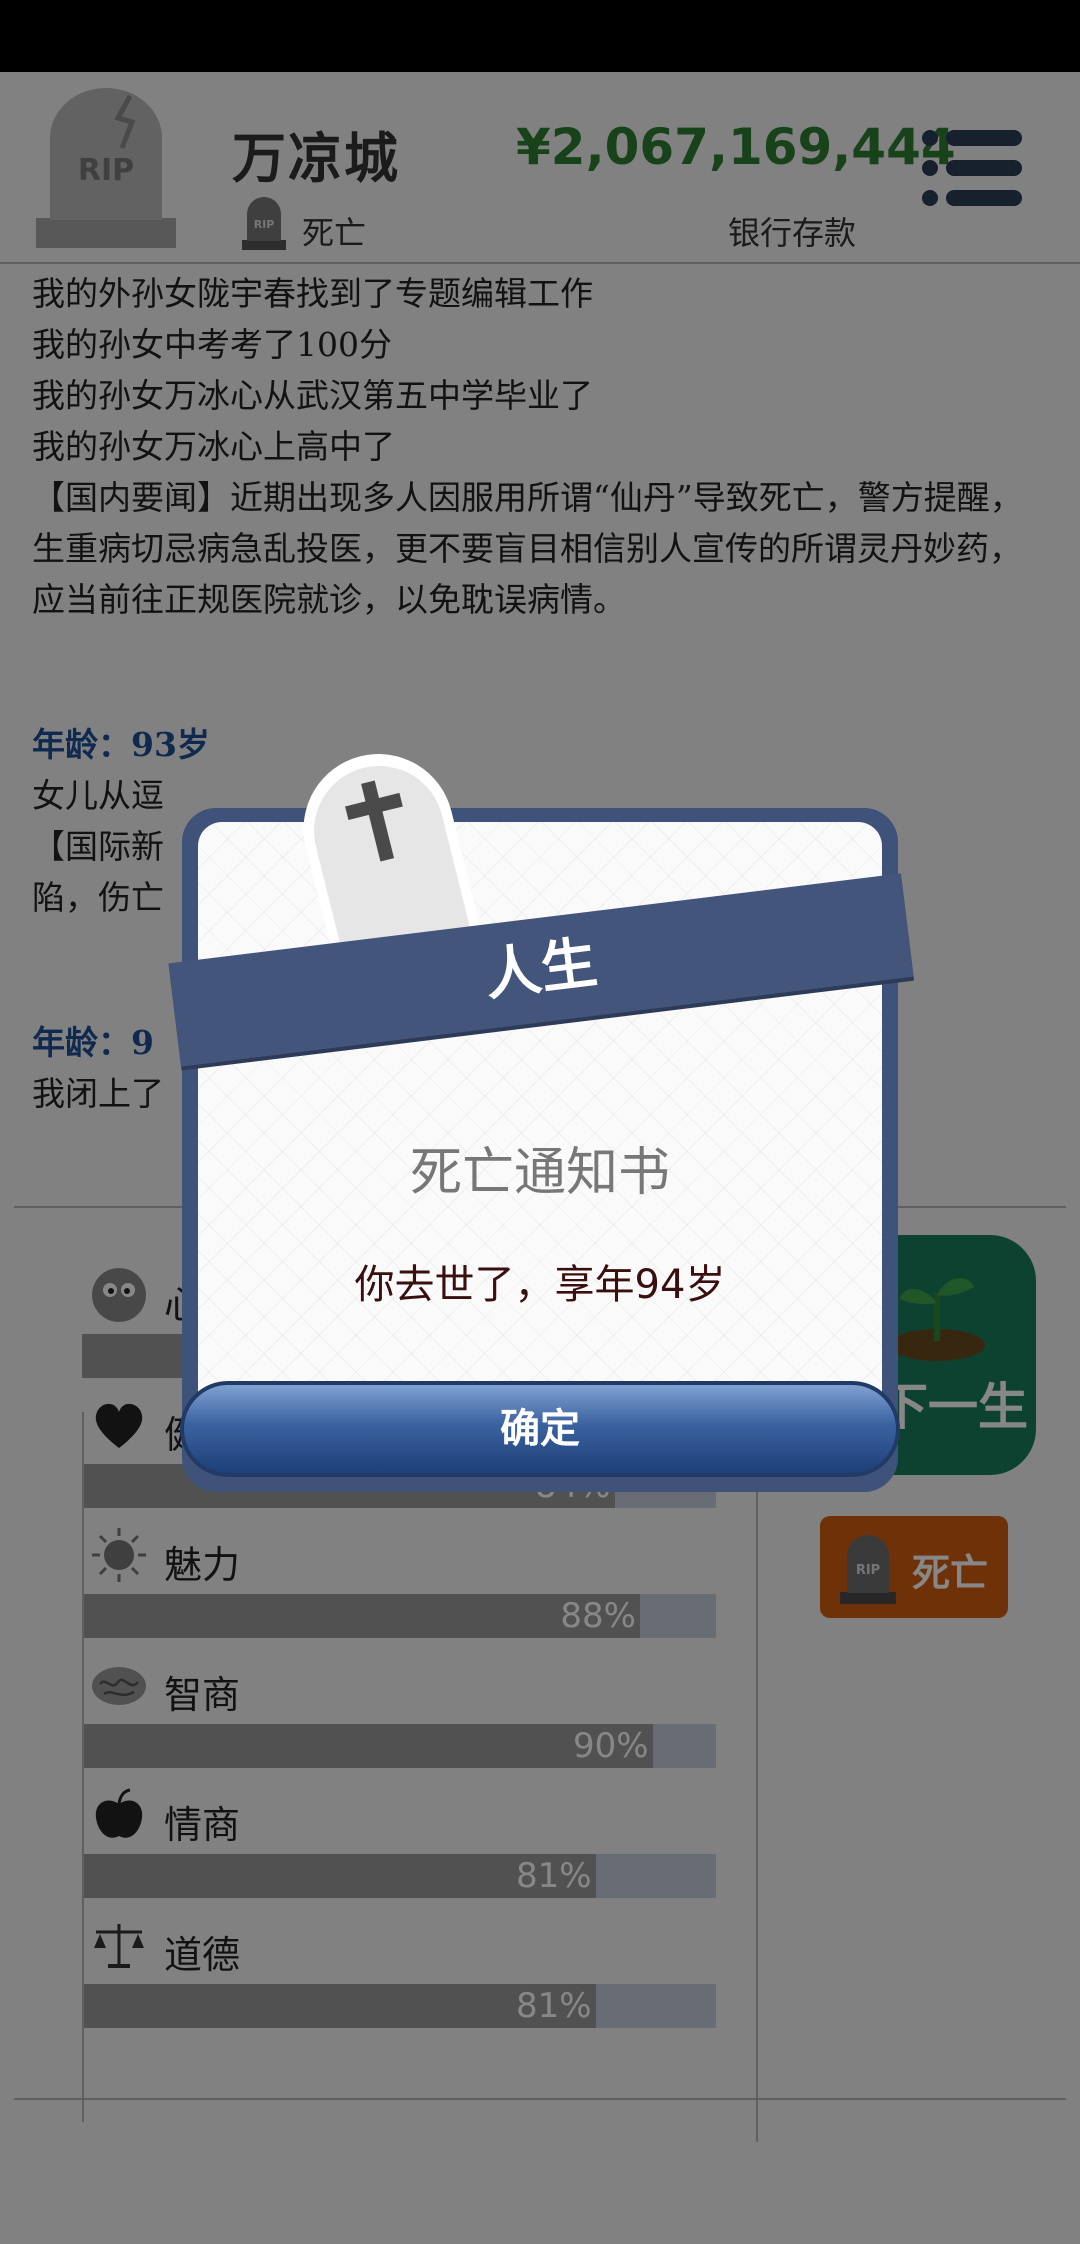 This screenshot has width=1080, height=2244. Describe the element at coordinates (540, 1285) in the screenshot. I see `dialog-message: 你去世了，享年94岁` at that location.